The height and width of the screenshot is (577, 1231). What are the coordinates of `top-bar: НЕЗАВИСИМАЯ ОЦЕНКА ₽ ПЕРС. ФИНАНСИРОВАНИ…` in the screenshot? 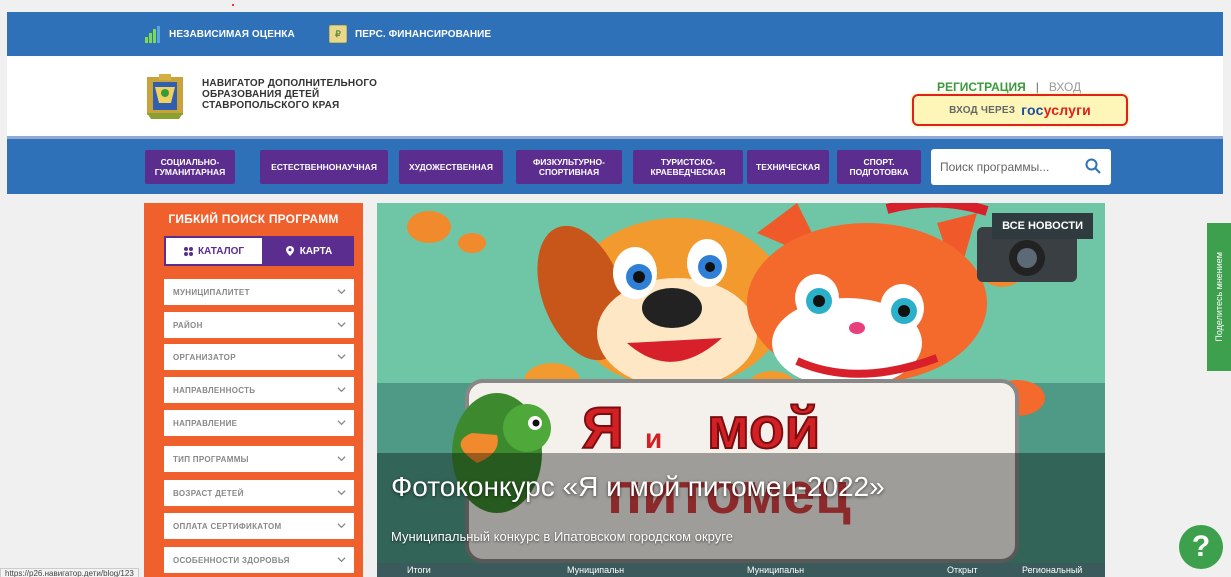 It's located at (615, 34).